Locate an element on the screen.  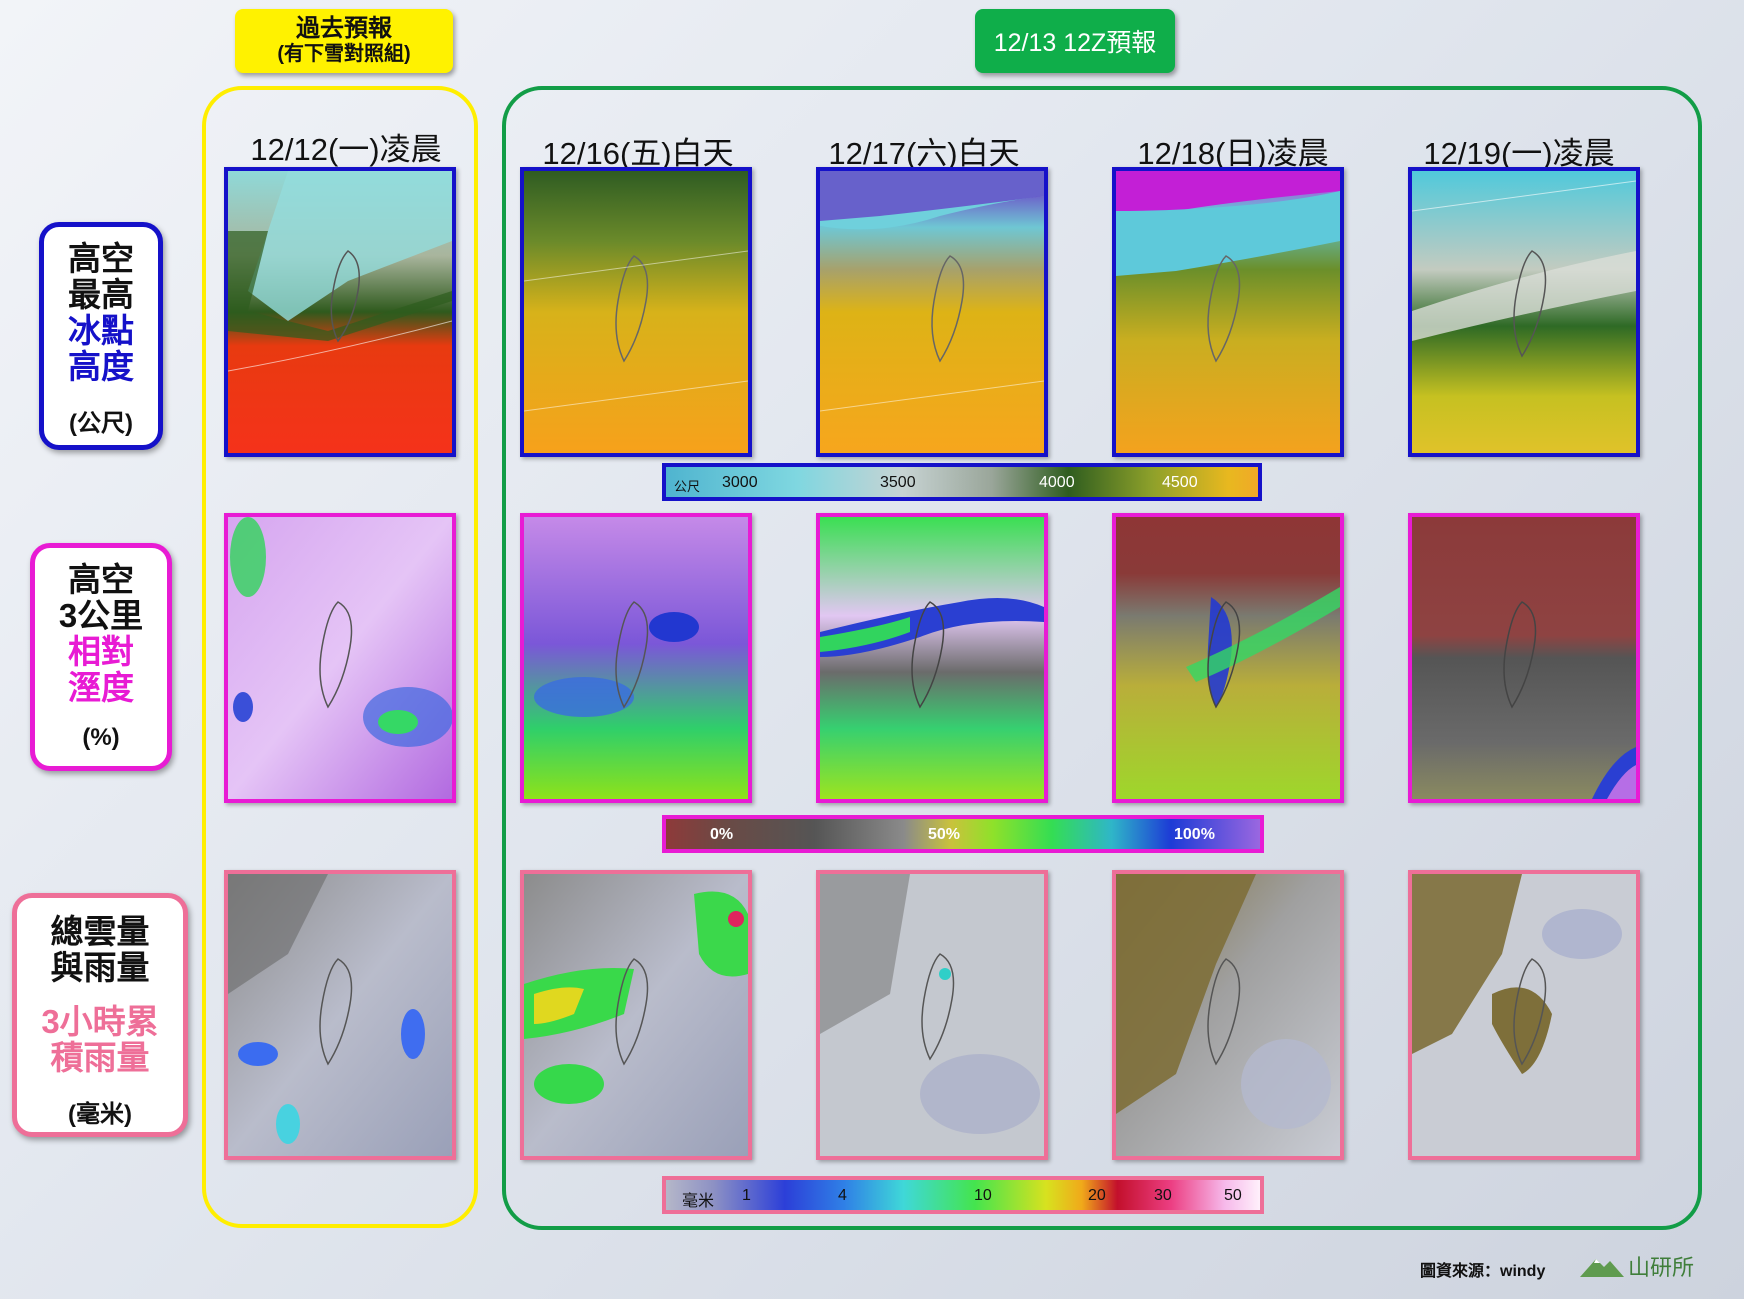
row-label-humidity: 高空 3公里 相對 溼度 (%) is located at coordinates (101, 657).